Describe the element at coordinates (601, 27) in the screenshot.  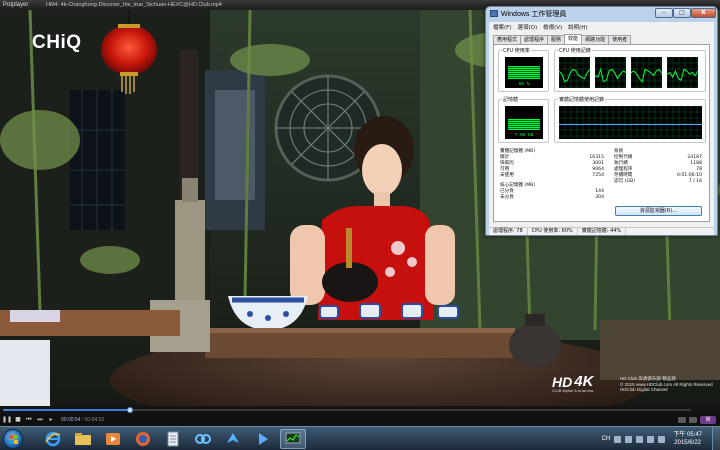
I see `task-manager-menu: 檔案(F) 選項(O) 檢視(V) 說明(H)` at that location.